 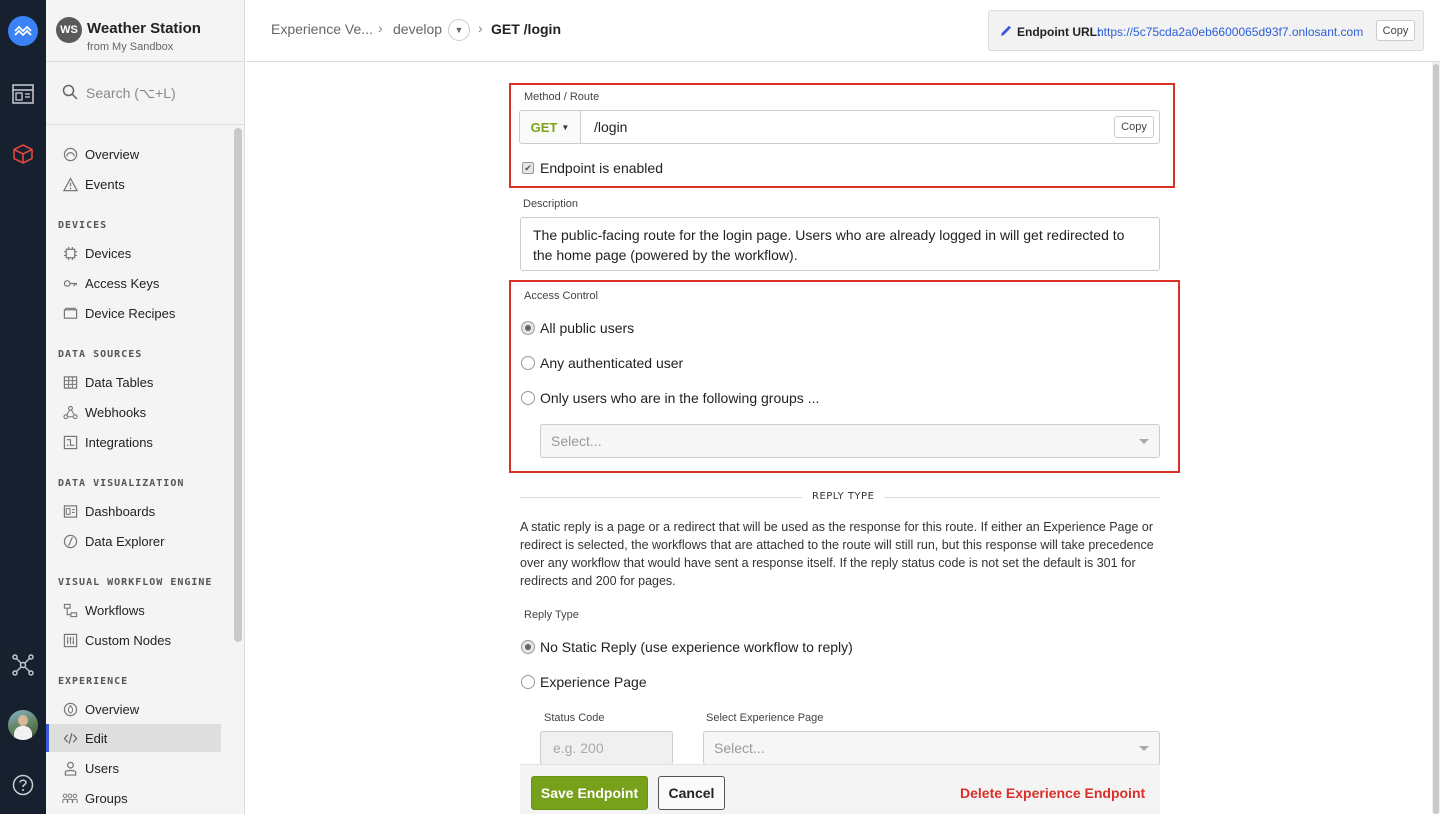 I want to click on endpoint-enabled-label: Endpoint is enabled, so click(x=601, y=168).